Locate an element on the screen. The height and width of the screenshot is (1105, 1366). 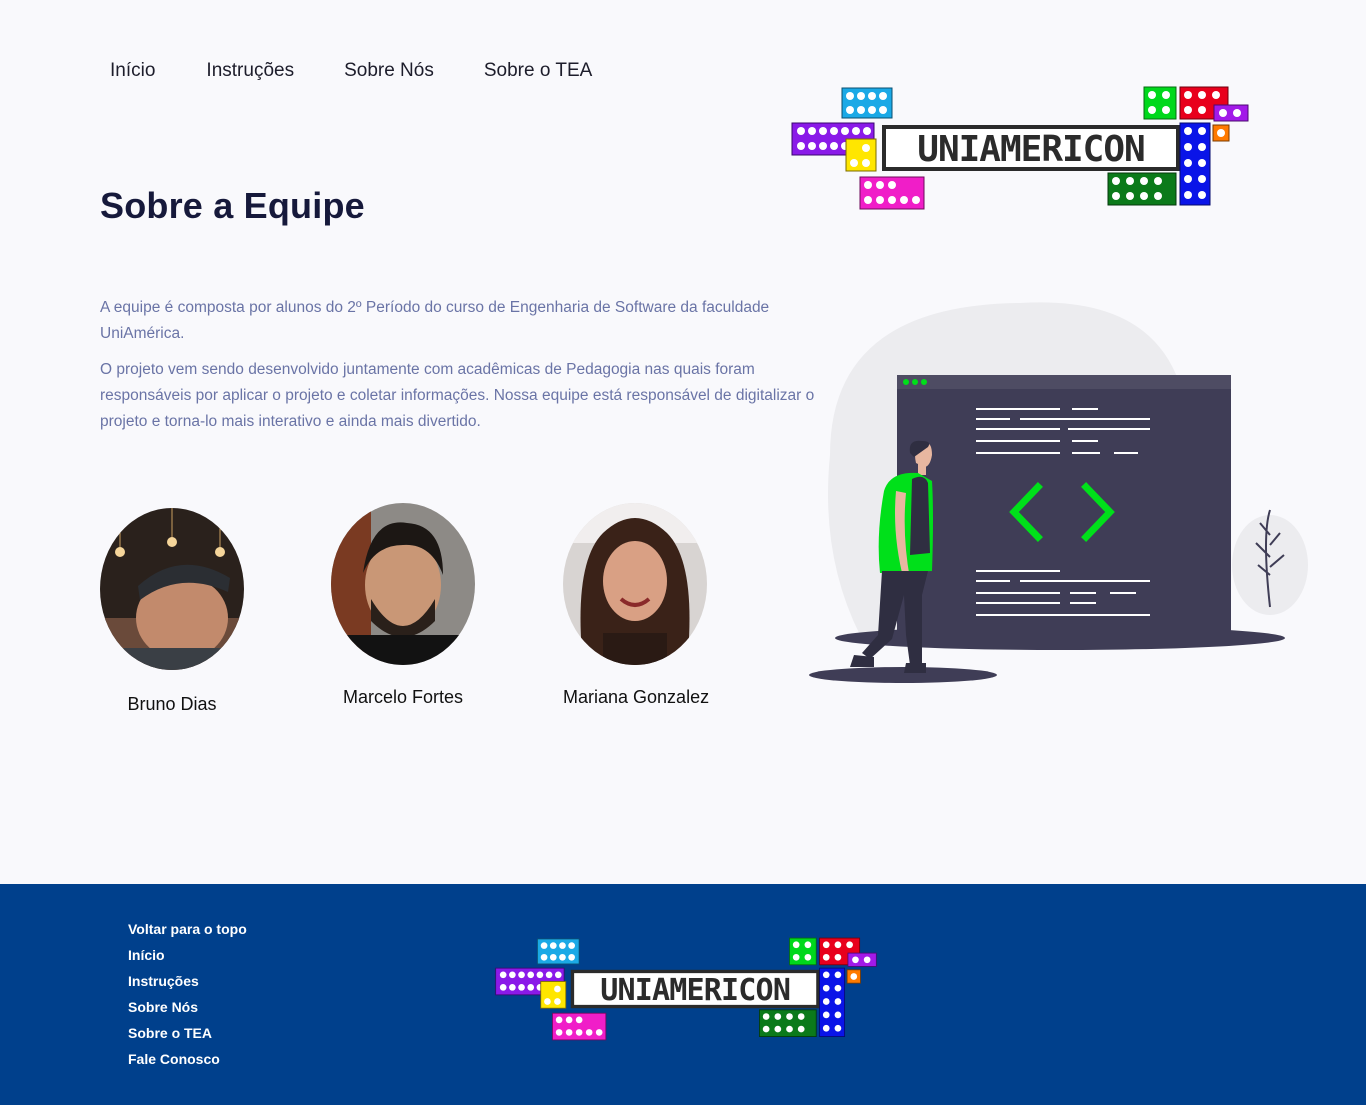
uniamericon-logo: UNIAMERICON is located at coordinates (1020, 148).